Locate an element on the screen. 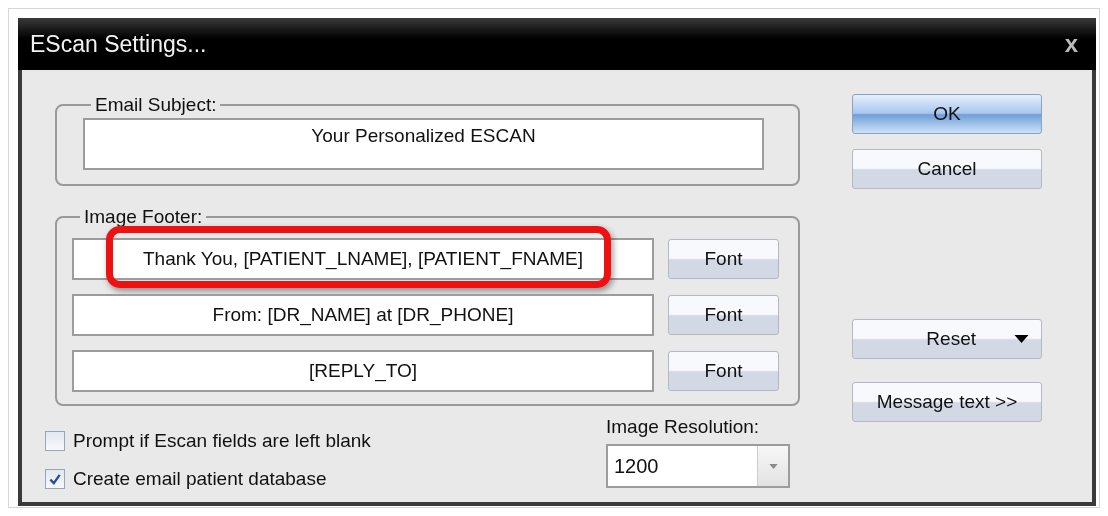  check-icon is located at coordinates (55, 479).